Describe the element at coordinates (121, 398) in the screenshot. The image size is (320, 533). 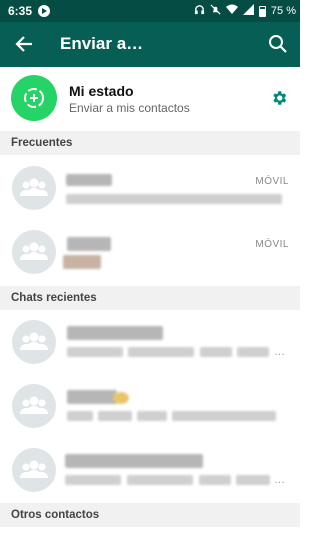
I see `emoji-redacted` at that location.